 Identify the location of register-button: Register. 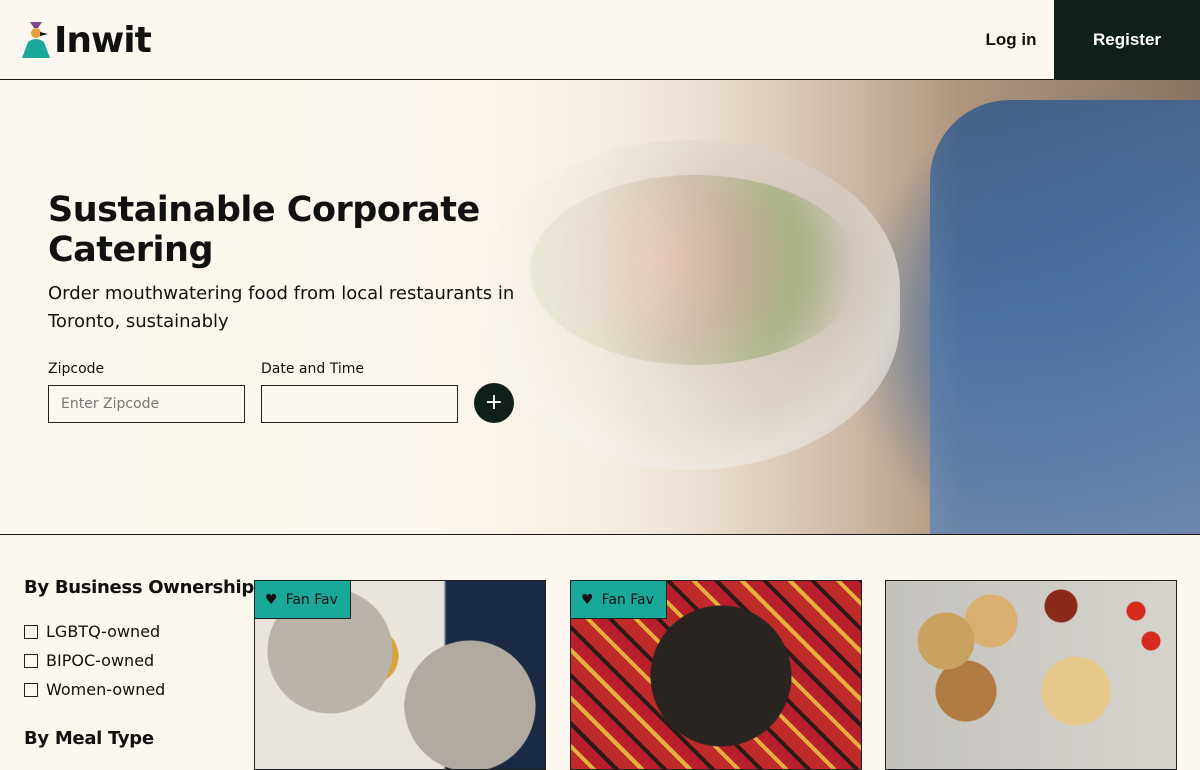
(1127, 40).